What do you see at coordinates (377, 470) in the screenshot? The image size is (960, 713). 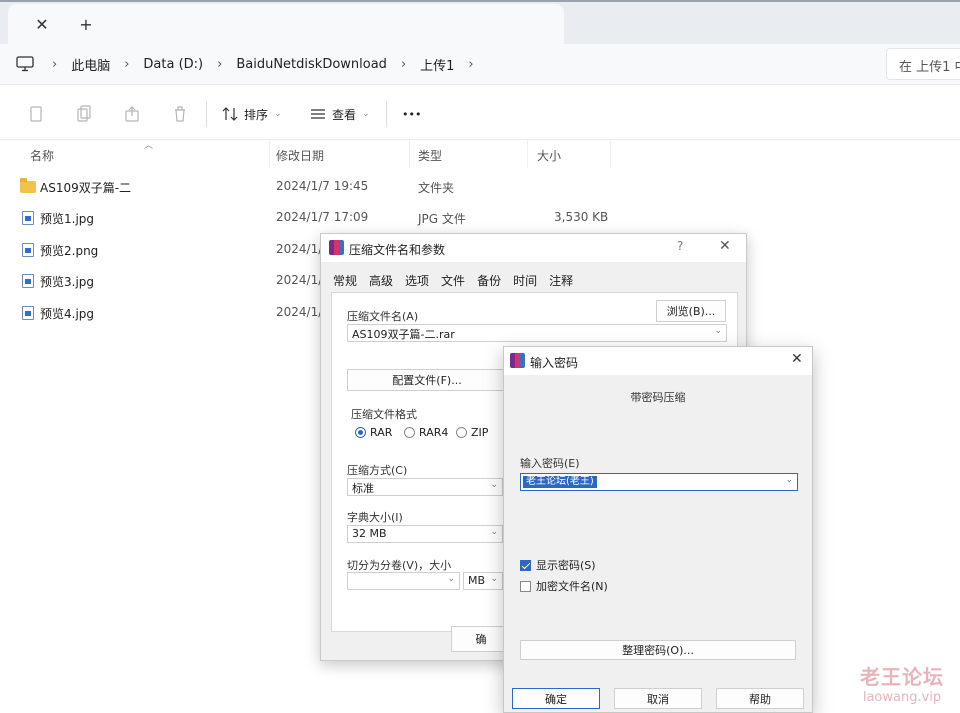 I see `compression-method-label: 压缩方式(C)` at bounding box center [377, 470].